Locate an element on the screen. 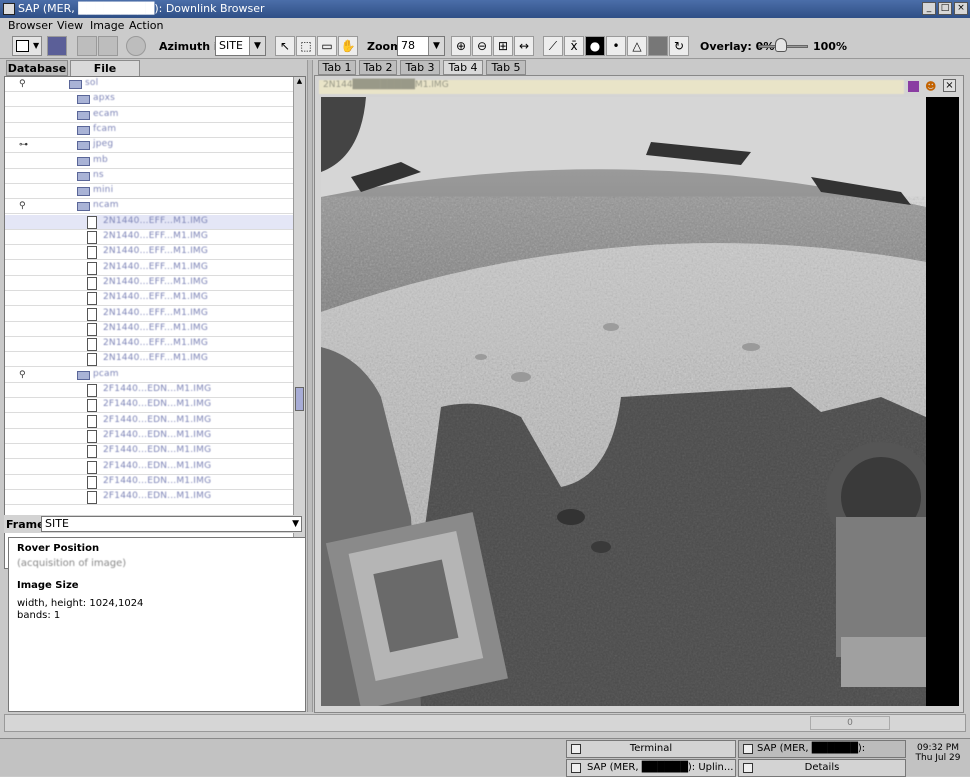 Image resolution: width=970 pixels, height=777 pixels. maximize-button: □ is located at coordinates (945, 8).